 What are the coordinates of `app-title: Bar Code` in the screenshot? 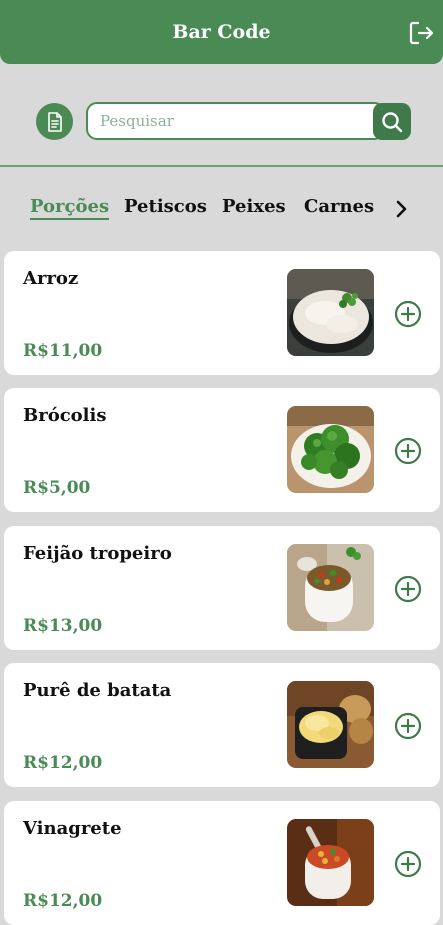 It's located at (221, 32).